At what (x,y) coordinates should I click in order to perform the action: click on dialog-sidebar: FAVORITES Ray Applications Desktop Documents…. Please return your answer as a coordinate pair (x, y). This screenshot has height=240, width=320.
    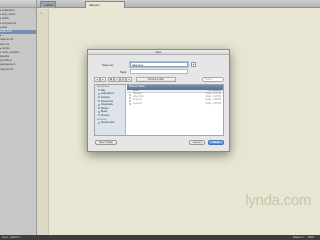
    Looking at the image, I should click on (110, 110).